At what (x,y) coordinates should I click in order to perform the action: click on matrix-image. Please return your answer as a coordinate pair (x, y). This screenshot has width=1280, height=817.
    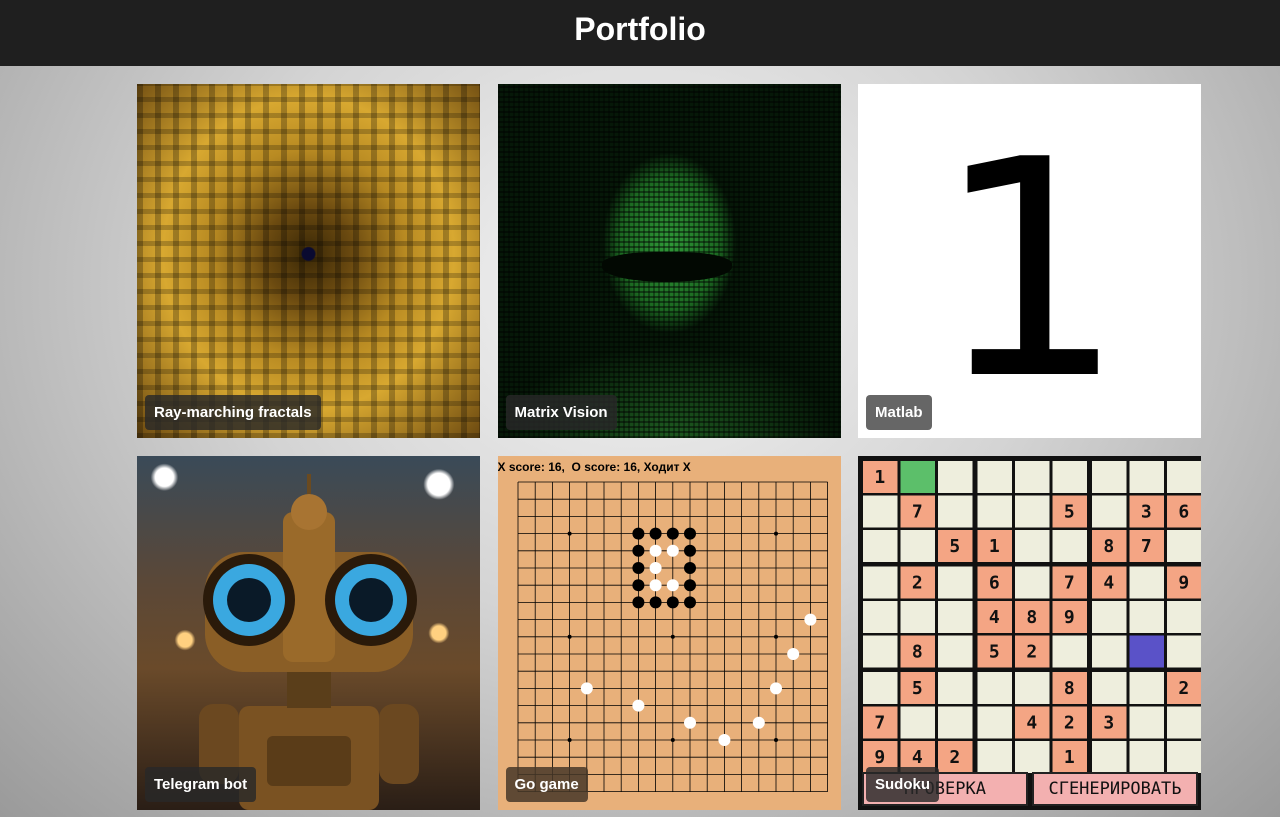
    Looking at the image, I should click on (669, 261).